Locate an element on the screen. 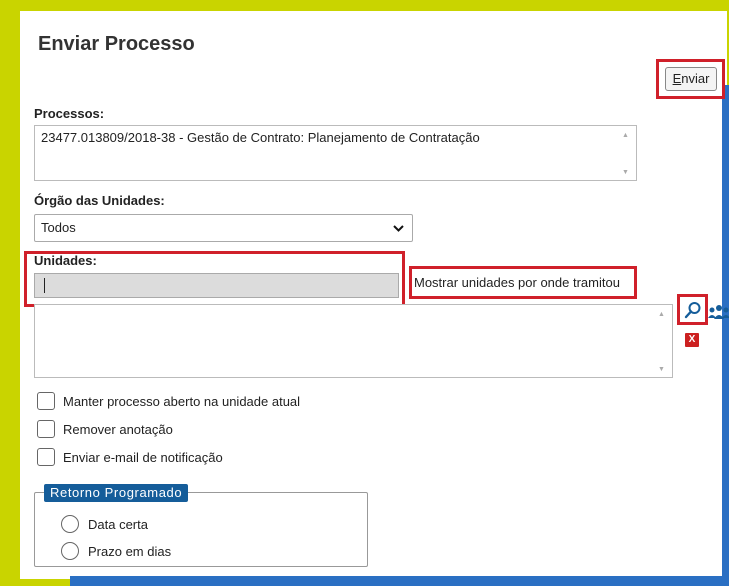 The image size is (729, 586). processos-scrollbar: ▲ ▼ is located at coordinates (627, 153).